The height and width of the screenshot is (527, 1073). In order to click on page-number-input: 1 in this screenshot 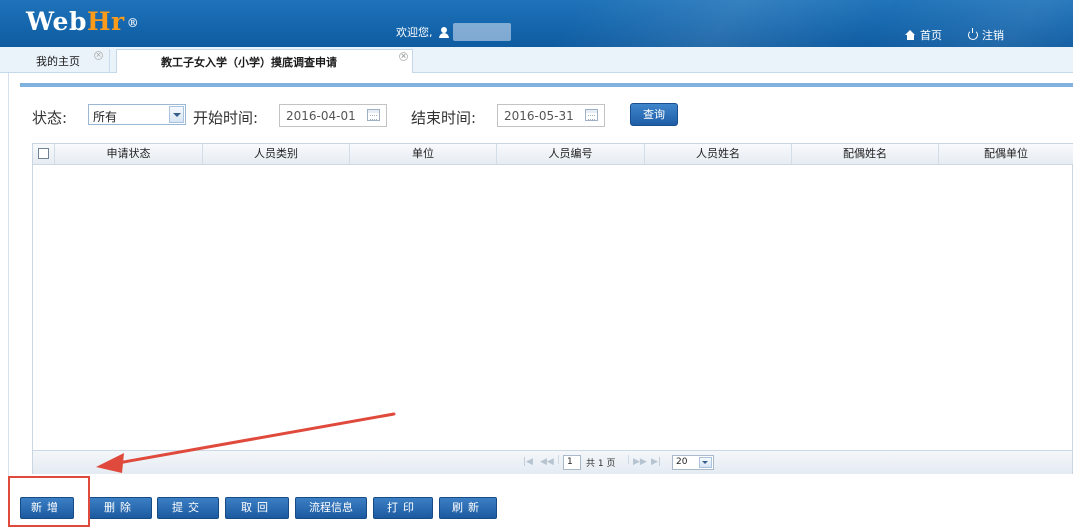, I will do `click(572, 462)`.